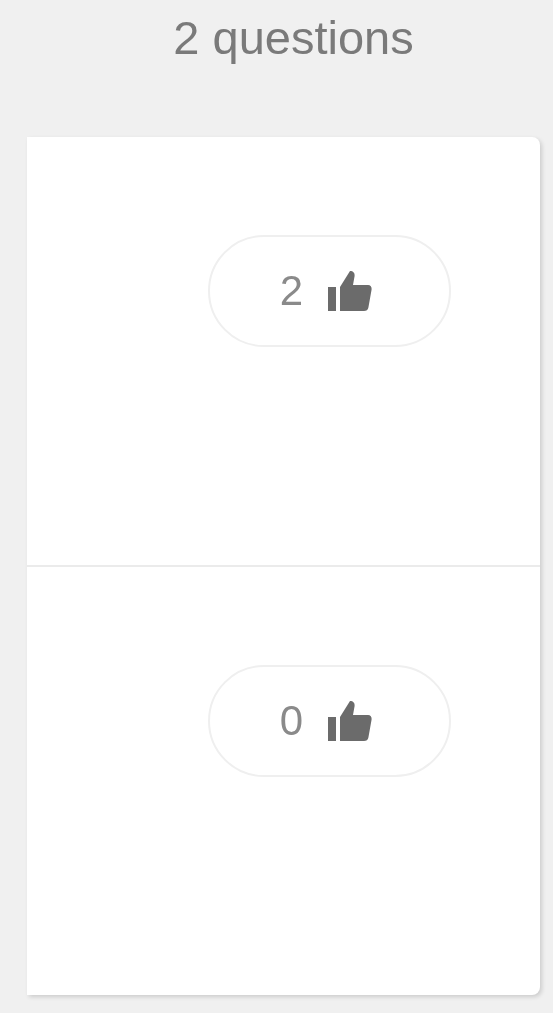  Describe the element at coordinates (329, 291) in the screenshot. I see `upvote-button: 2` at that location.